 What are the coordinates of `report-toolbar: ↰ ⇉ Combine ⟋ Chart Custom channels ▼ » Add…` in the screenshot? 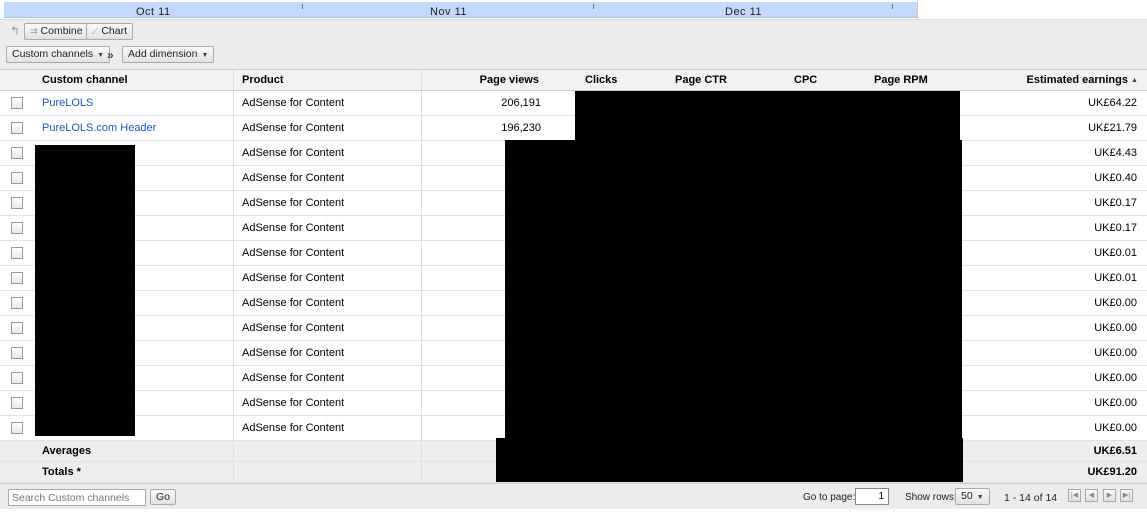 It's located at (573, 44).